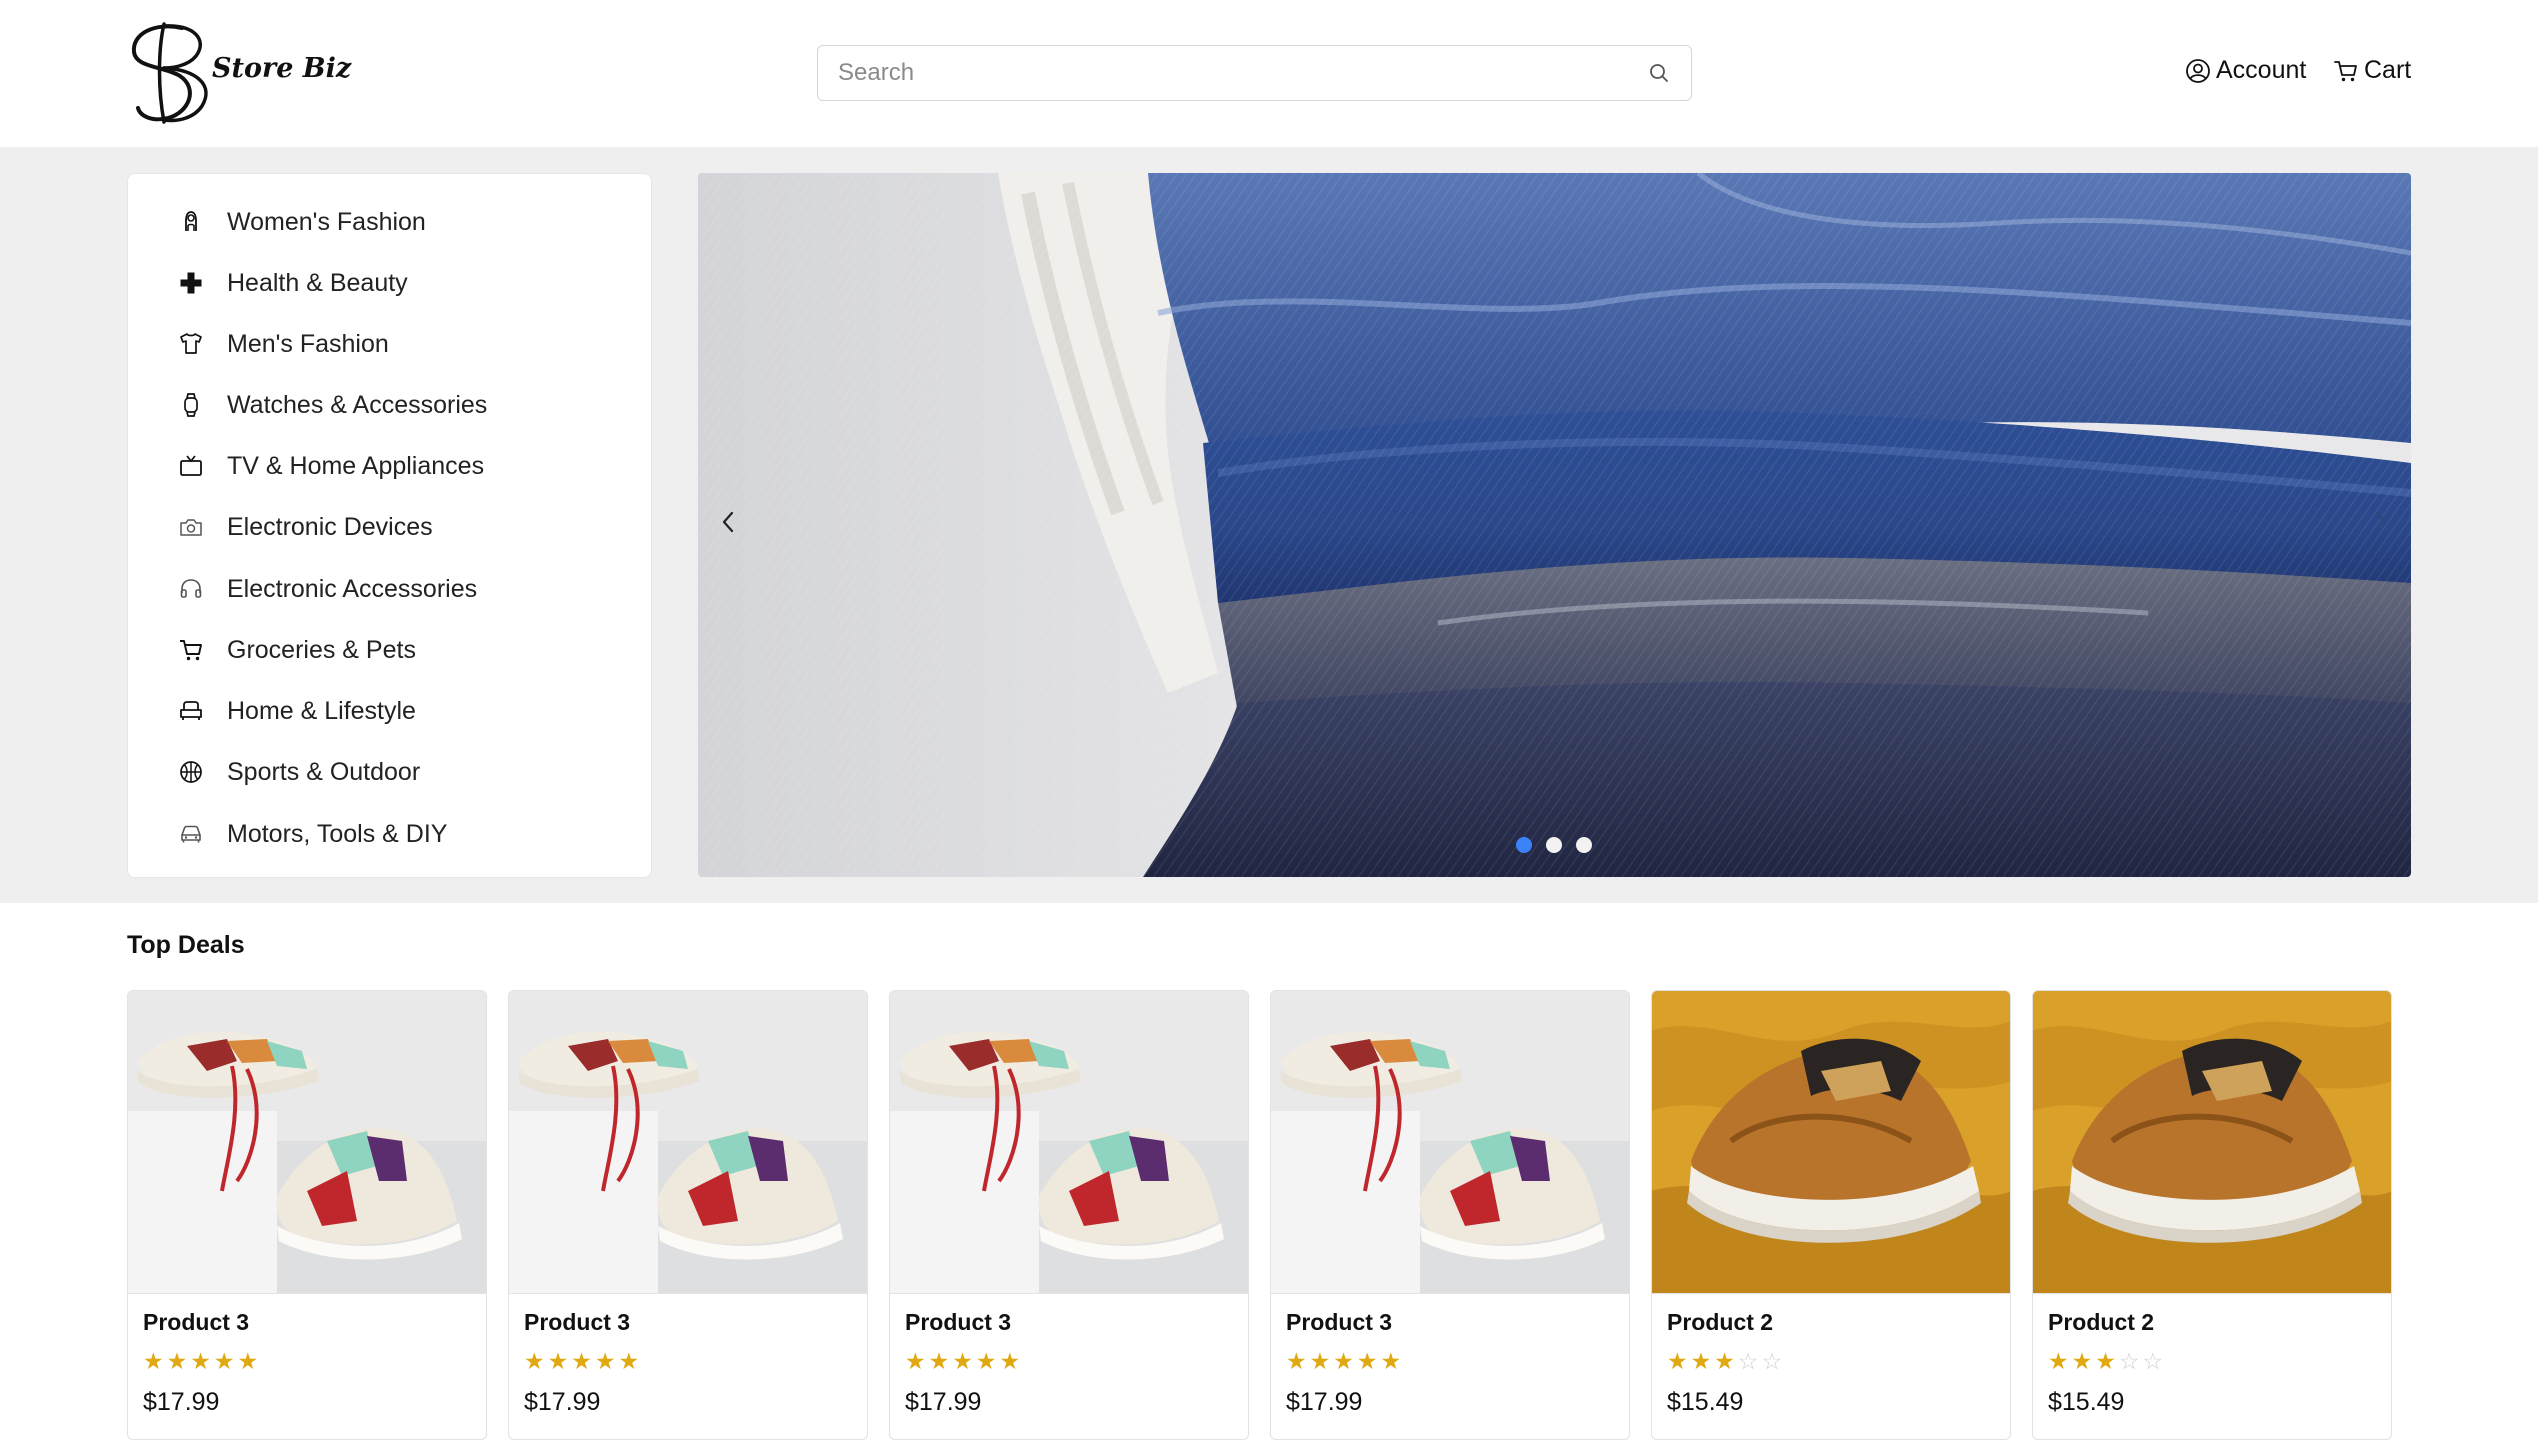 This screenshot has width=2538, height=1440. I want to click on chevron-left-icon, so click(728, 522).